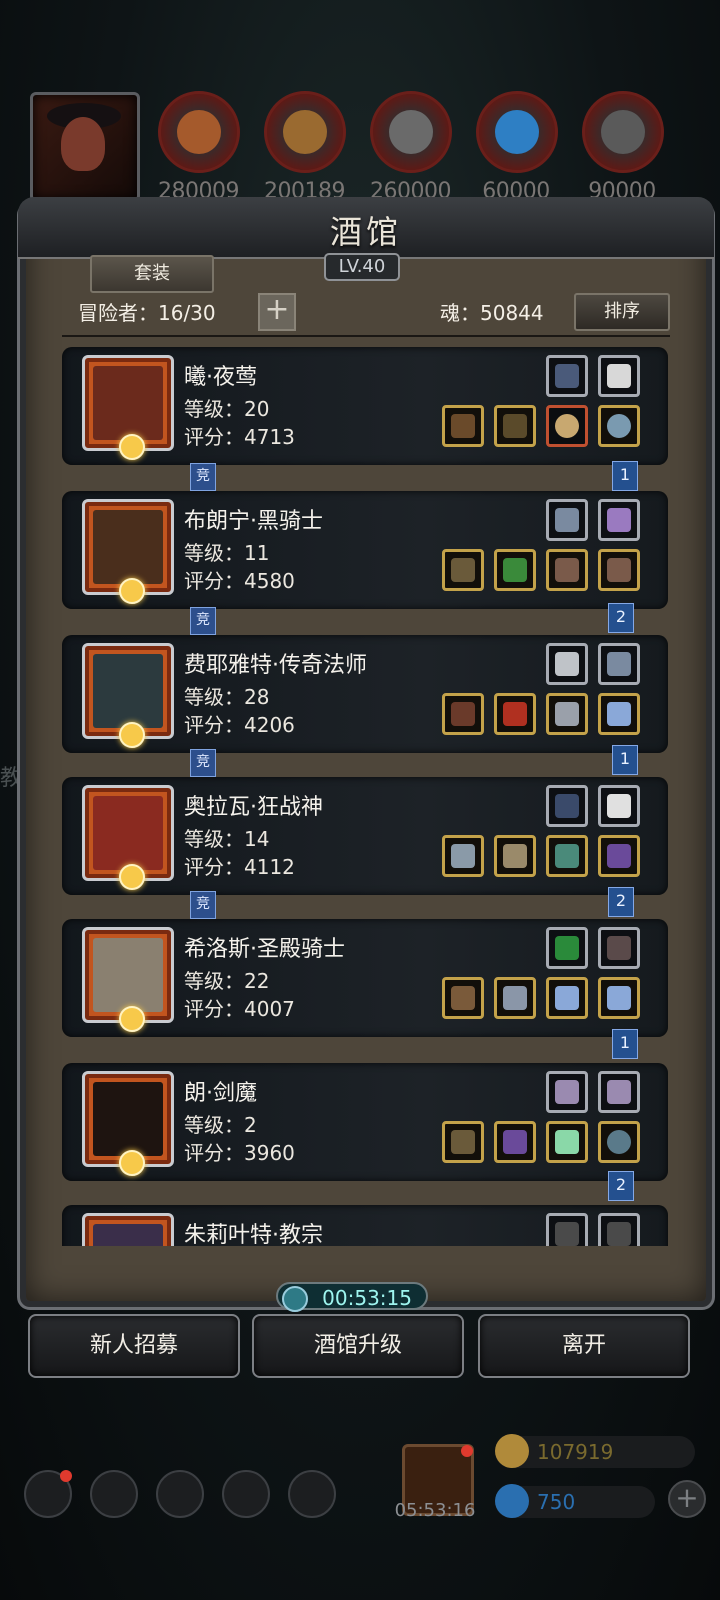 The image size is (720, 1600). Describe the element at coordinates (365, 694) in the screenshot. I see `hero-card: 费耶雅特·传奇法师 等级：28 评分：4206` at that location.